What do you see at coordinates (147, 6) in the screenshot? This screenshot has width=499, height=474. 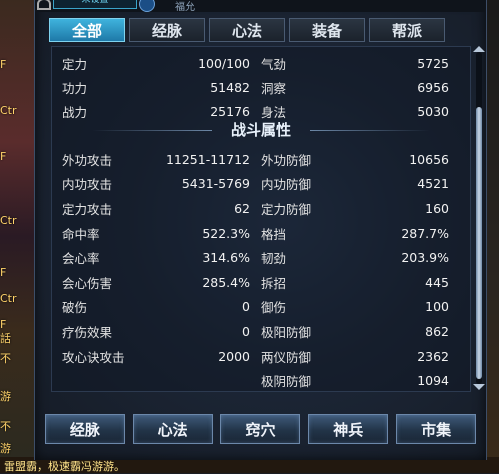 I see `pen-icon` at bounding box center [147, 6].